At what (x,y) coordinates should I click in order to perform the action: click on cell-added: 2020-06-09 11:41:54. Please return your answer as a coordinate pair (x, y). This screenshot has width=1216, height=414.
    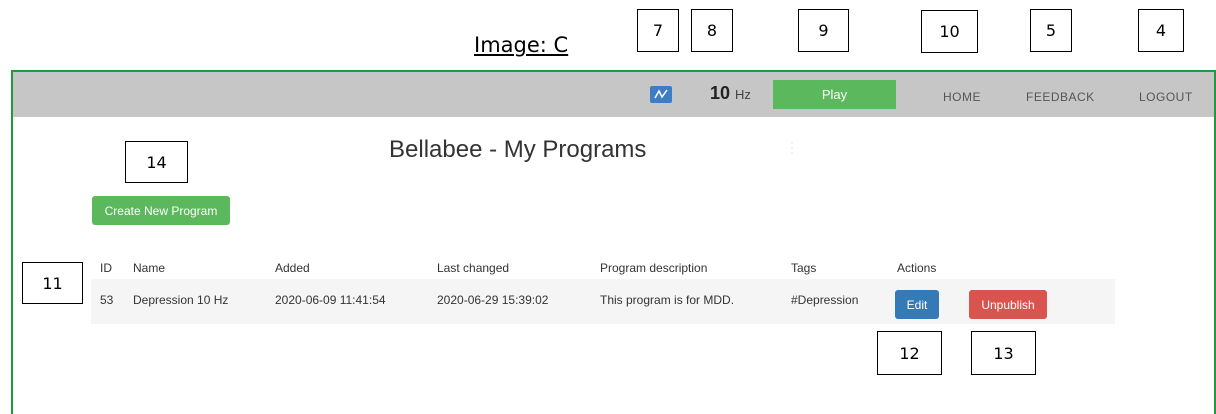
    Looking at the image, I should click on (330, 300).